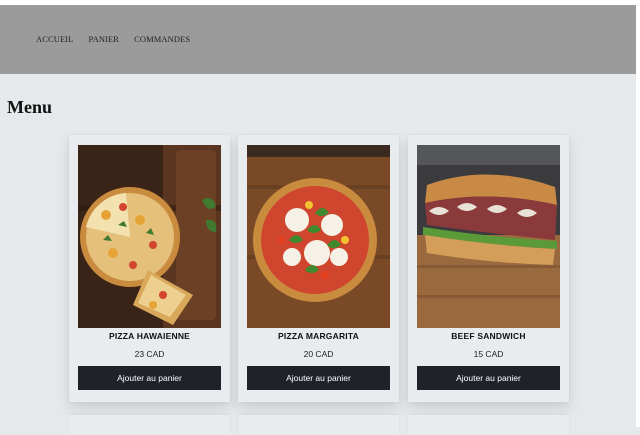 The image size is (640, 435). I want to click on product-price: 23 CAD, so click(149, 354).